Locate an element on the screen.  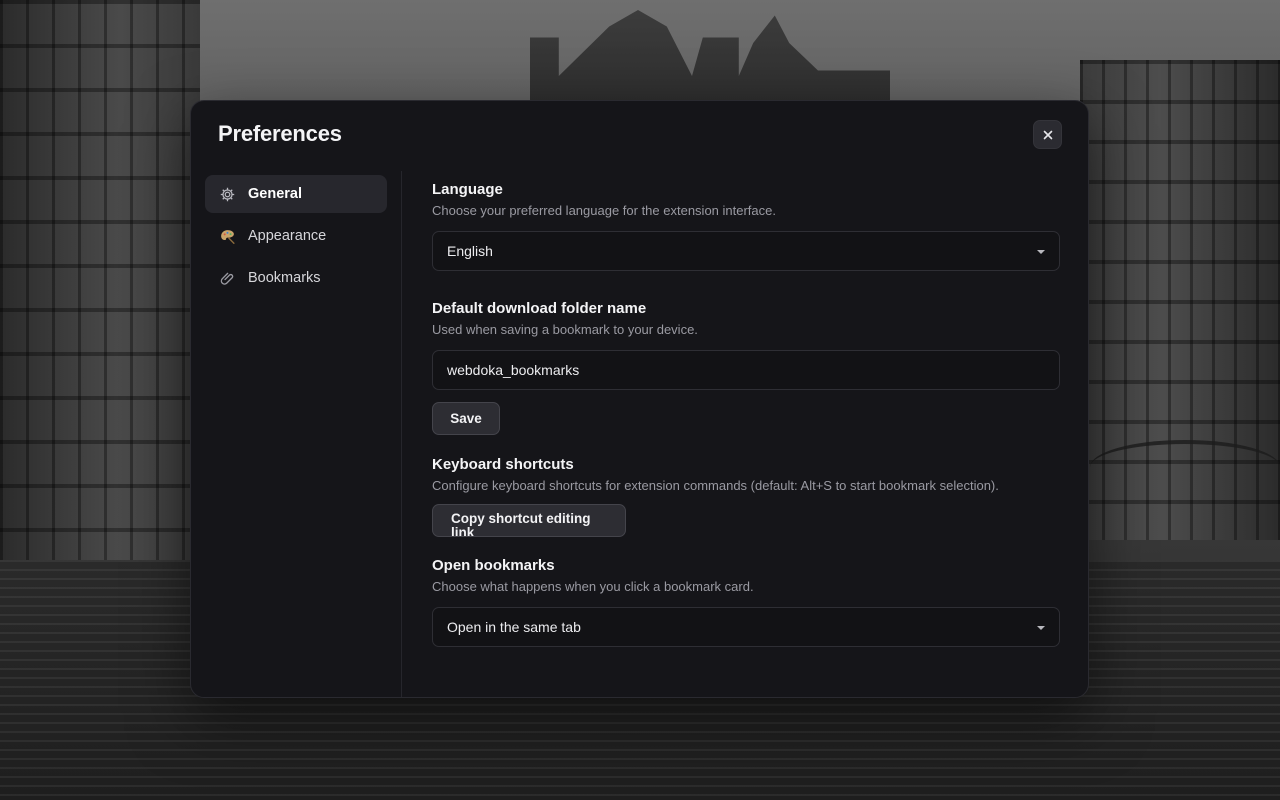
download-folder-input is located at coordinates (746, 370).